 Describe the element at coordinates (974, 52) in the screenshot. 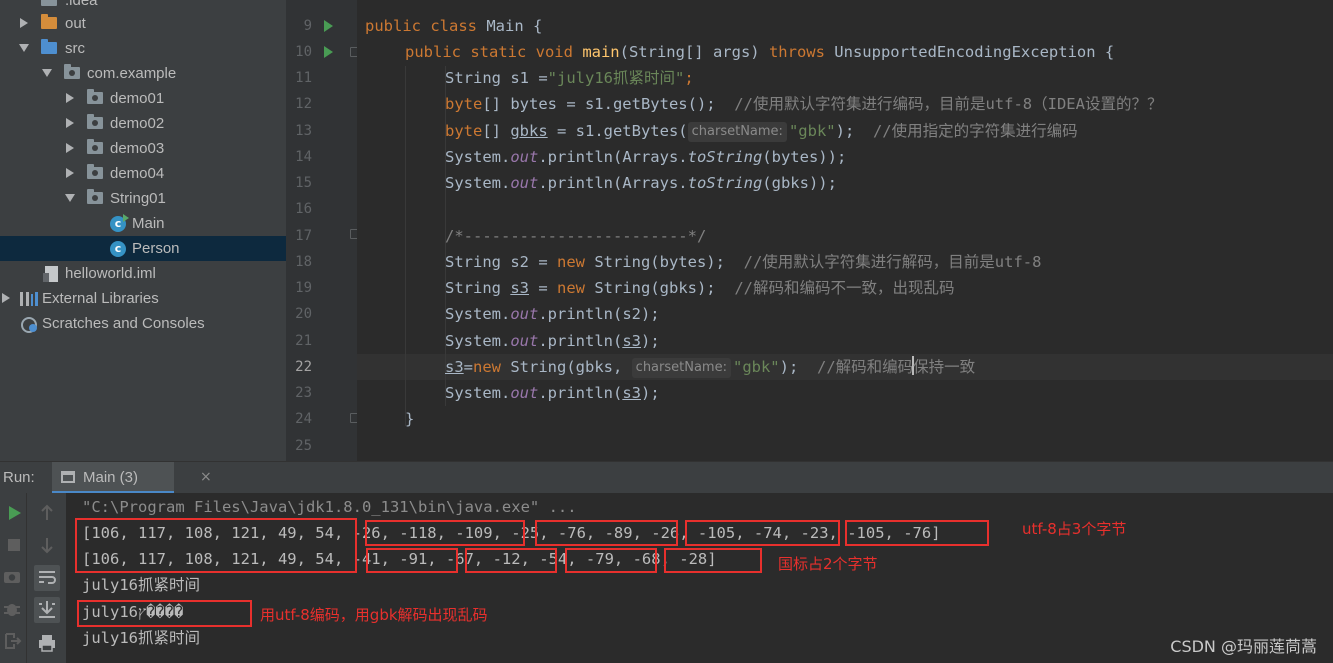

I see `code-text: UnsupportedEncodingException {` at that location.